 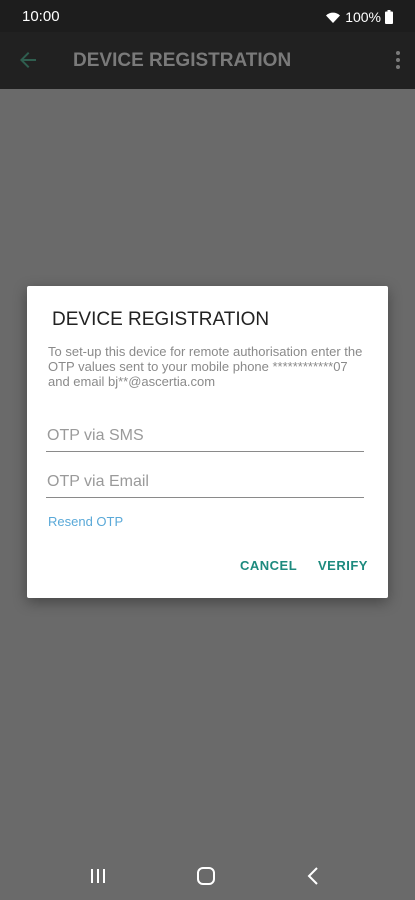 I want to click on navigation-bar, so click(x=207, y=876).